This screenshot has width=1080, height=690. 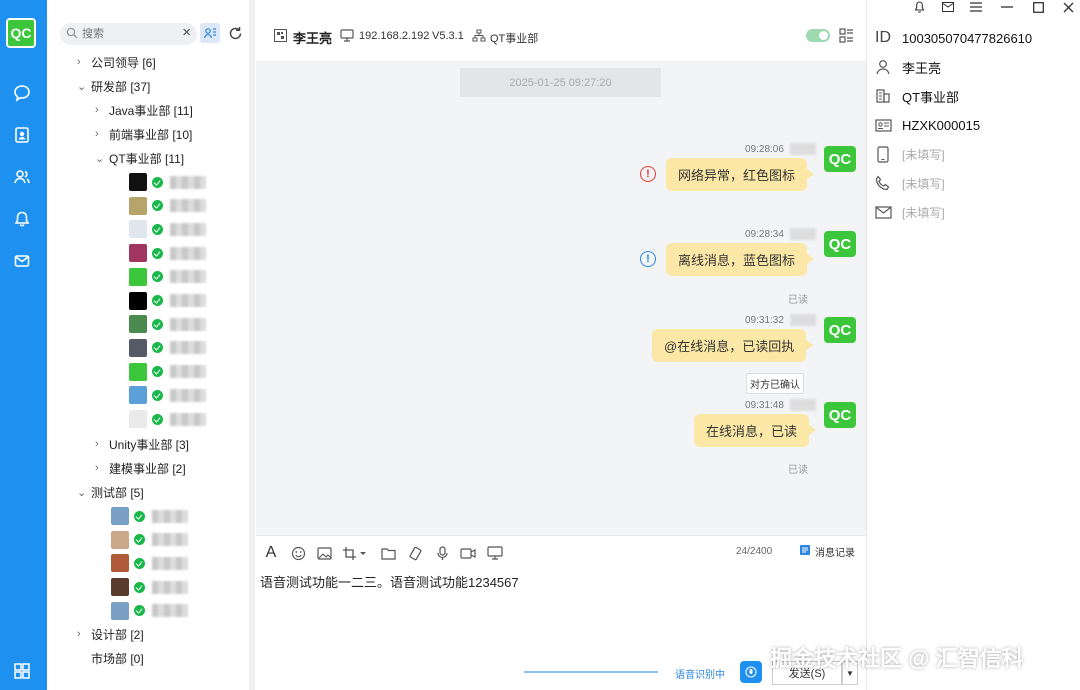 What do you see at coordinates (648, 174) in the screenshot?
I see `error-status-icon: !` at bounding box center [648, 174].